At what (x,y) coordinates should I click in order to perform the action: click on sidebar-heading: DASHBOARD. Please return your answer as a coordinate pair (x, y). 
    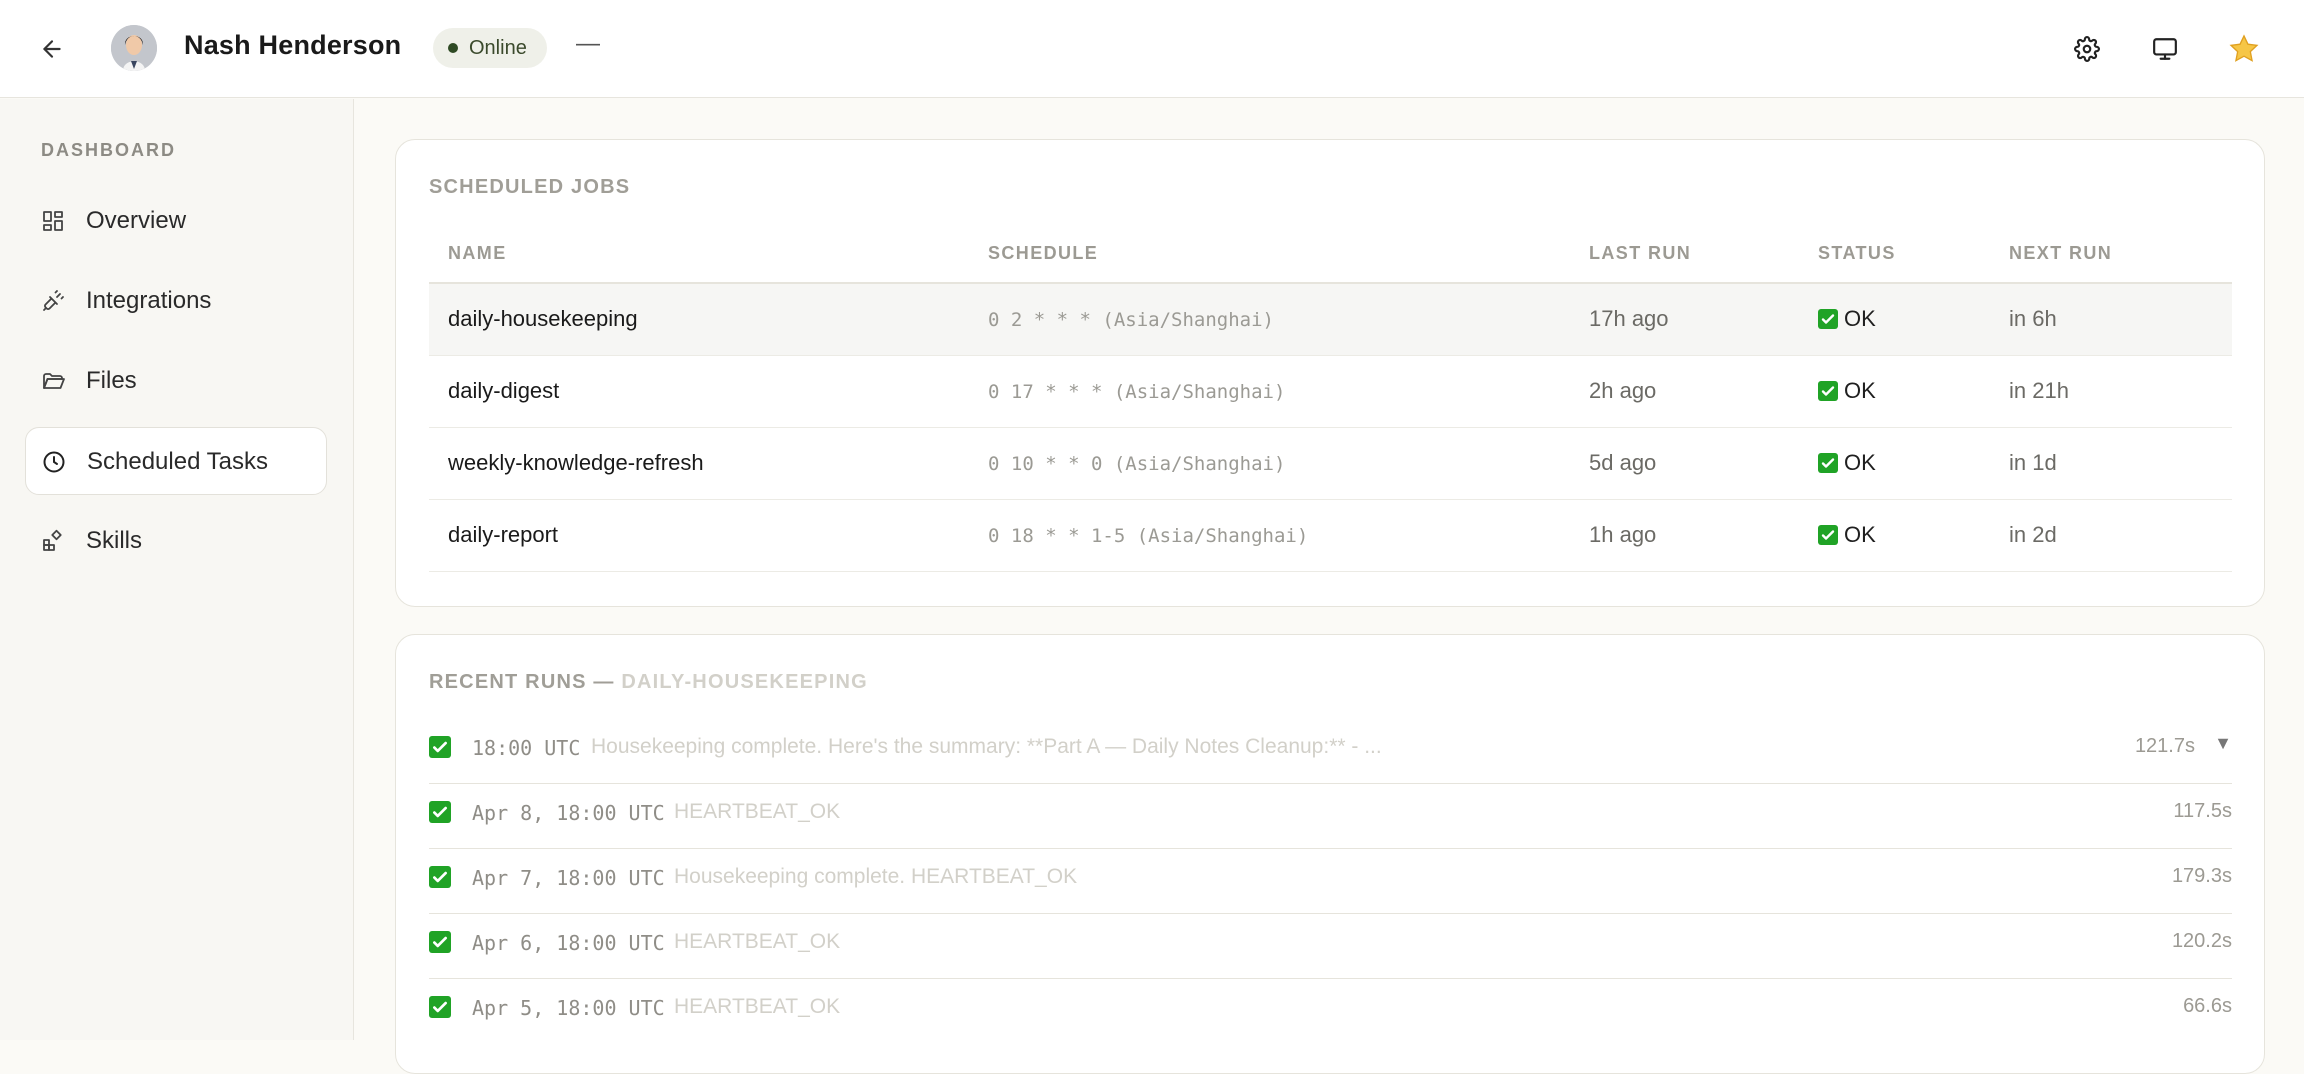
    Looking at the image, I should click on (108, 150).